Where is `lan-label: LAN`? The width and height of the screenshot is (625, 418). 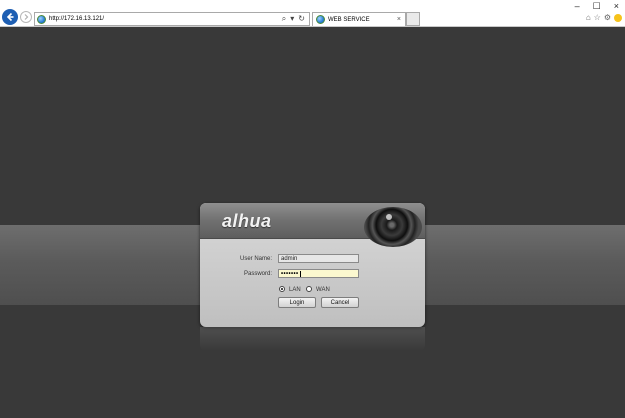
lan-label: LAN is located at coordinates (295, 290).